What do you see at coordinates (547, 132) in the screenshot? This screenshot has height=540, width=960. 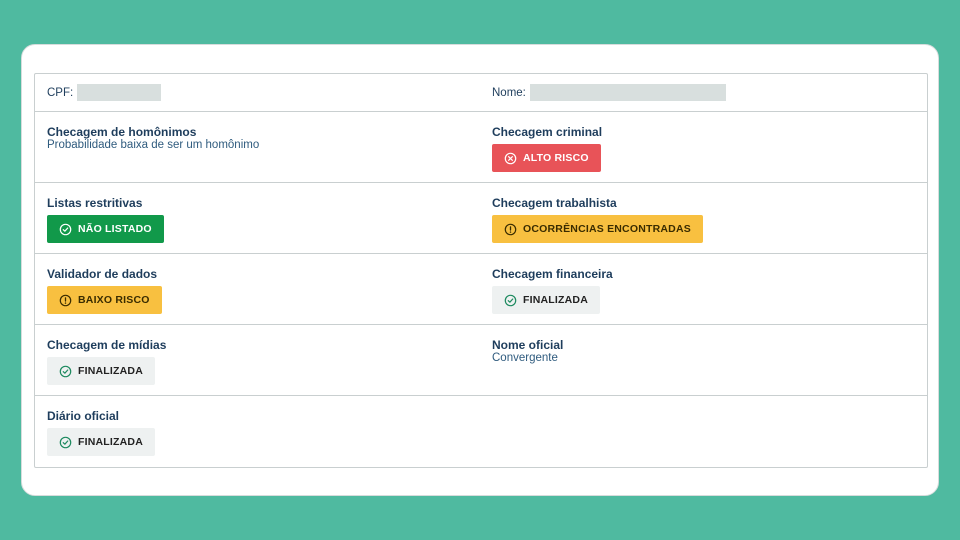 I see `criminal-label: Checagem criminal` at bounding box center [547, 132].